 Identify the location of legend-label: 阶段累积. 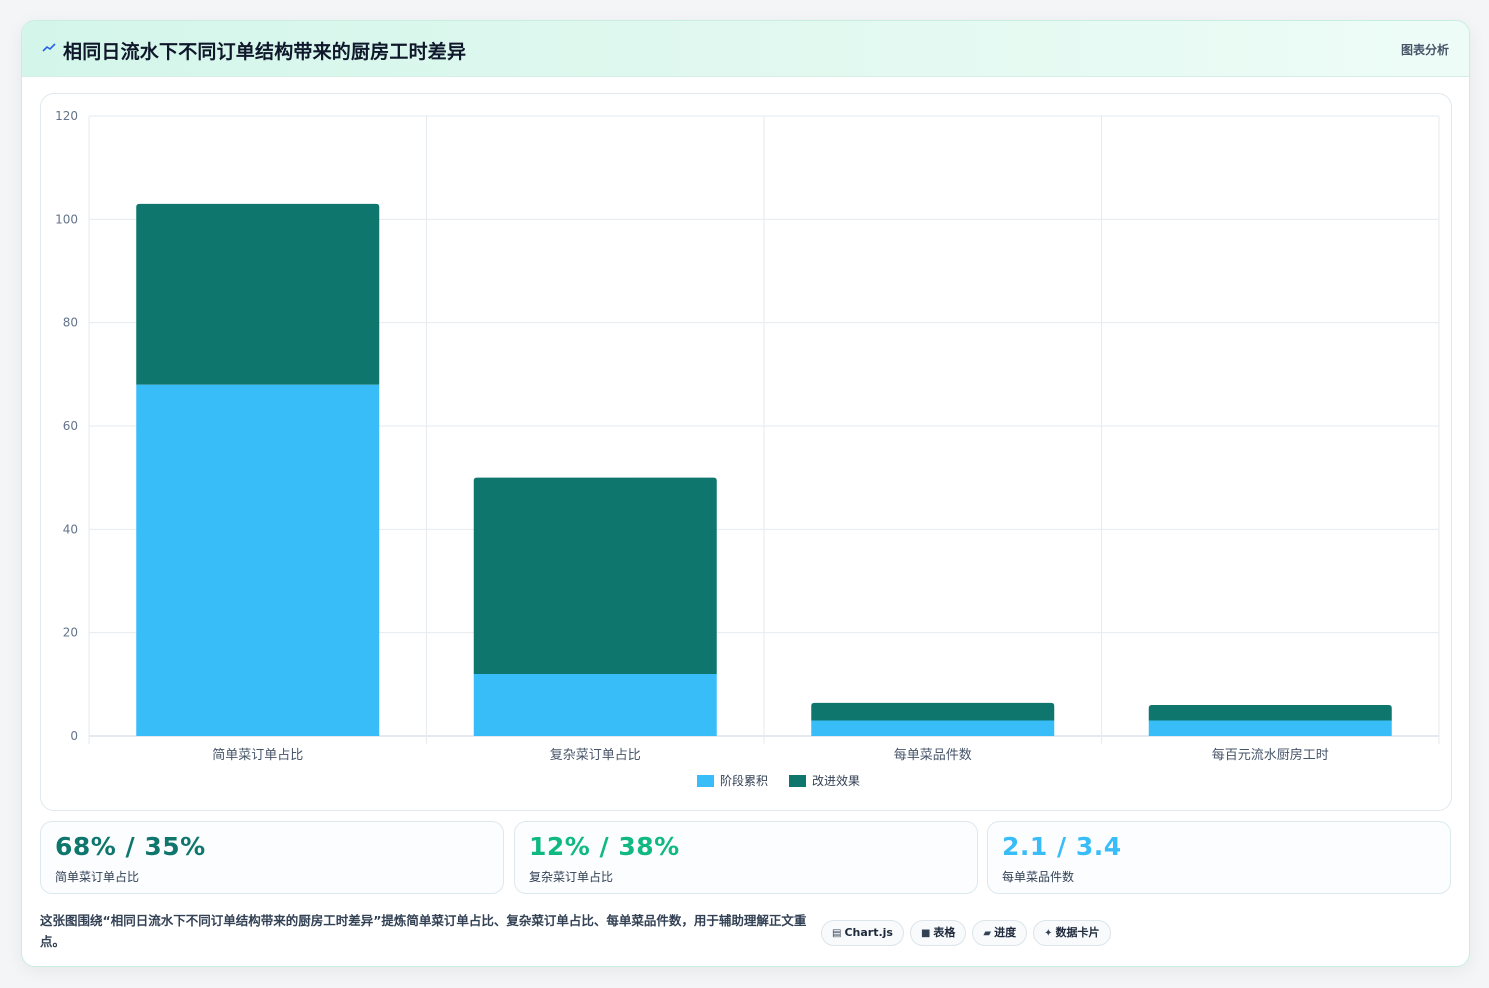
(744, 780).